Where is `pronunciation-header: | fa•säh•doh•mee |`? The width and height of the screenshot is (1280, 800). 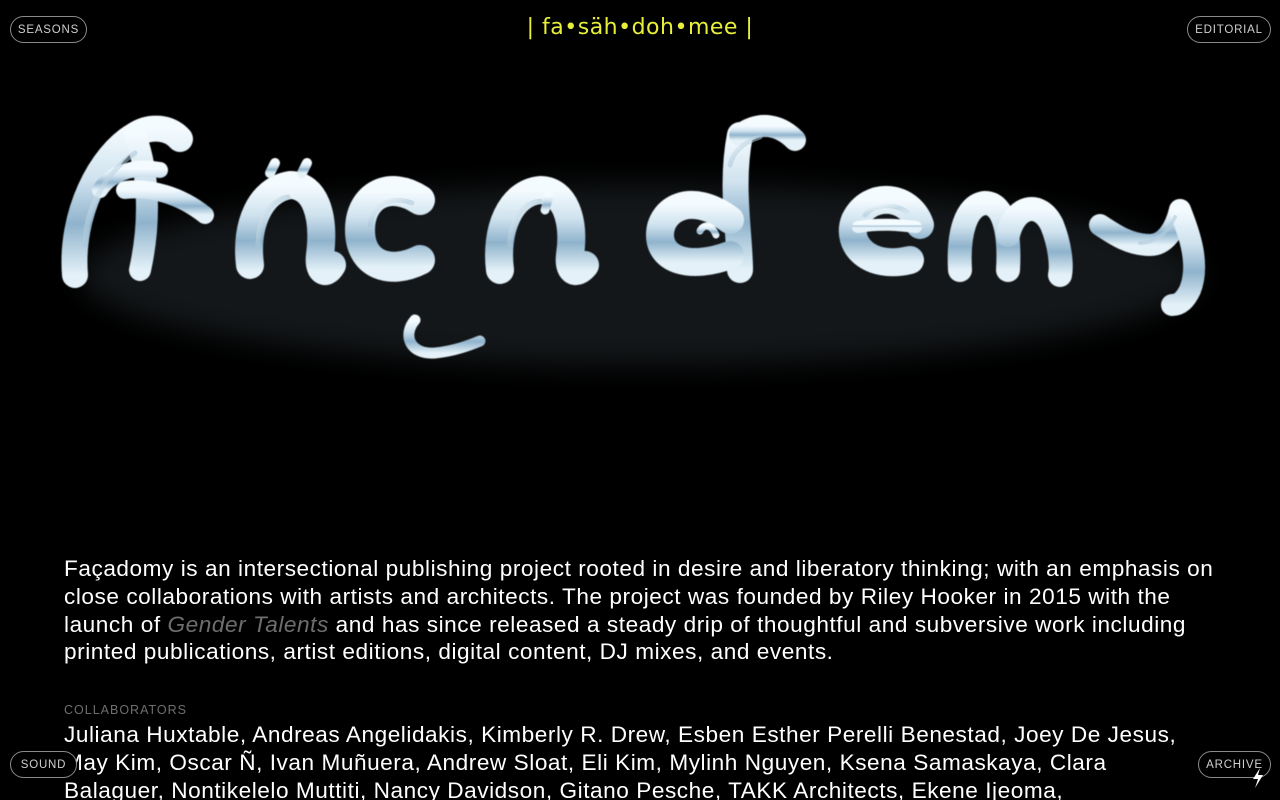
pronunciation-header: | fa•säh•doh•mee | is located at coordinates (640, 27).